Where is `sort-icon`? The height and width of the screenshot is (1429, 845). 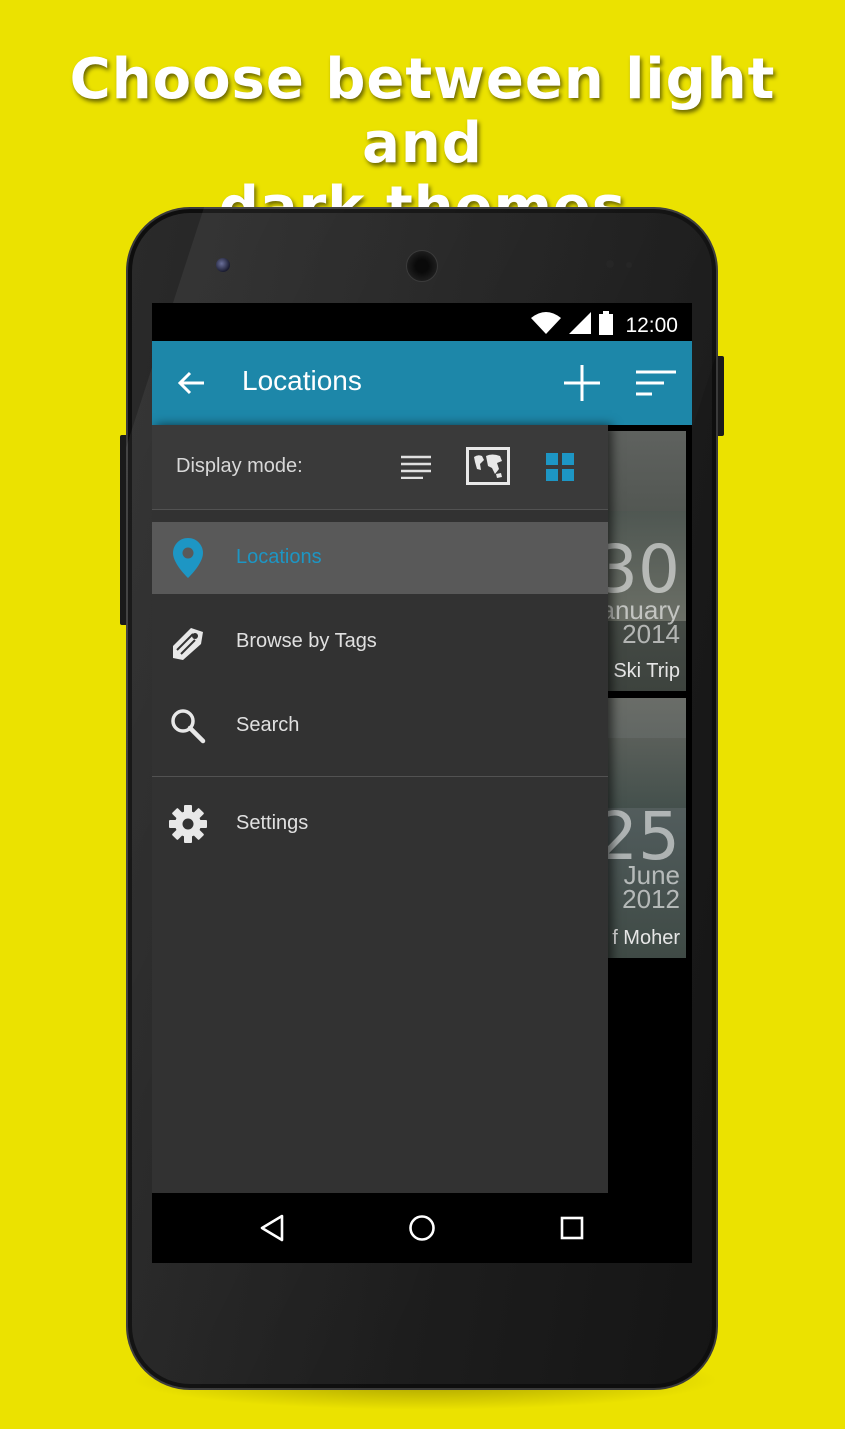 sort-icon is located at coordinates (656, 383).